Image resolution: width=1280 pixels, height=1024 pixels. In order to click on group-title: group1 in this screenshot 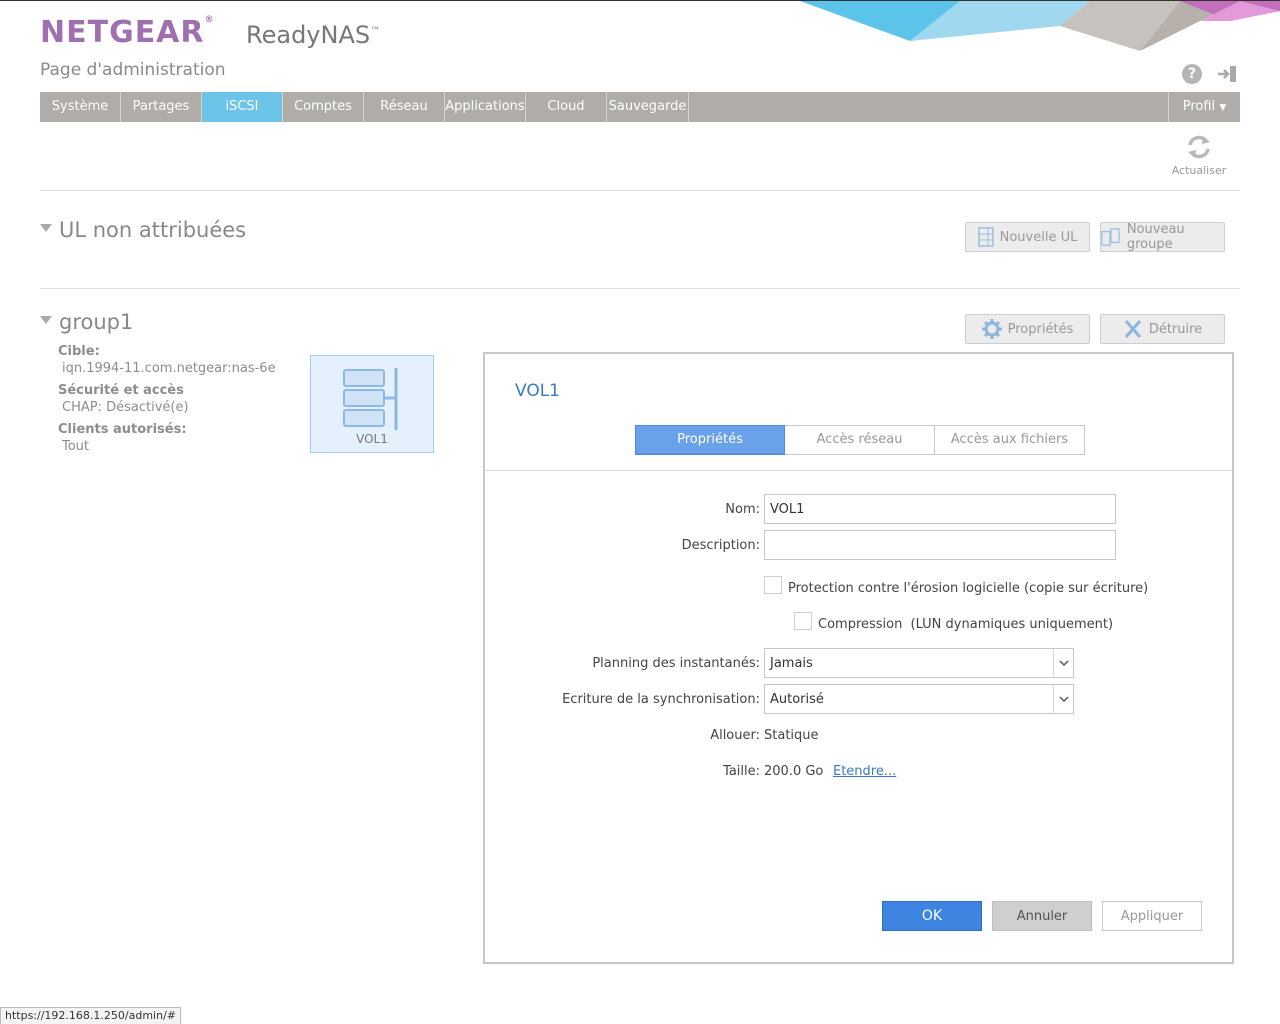, I will do `click(96, 322)`.